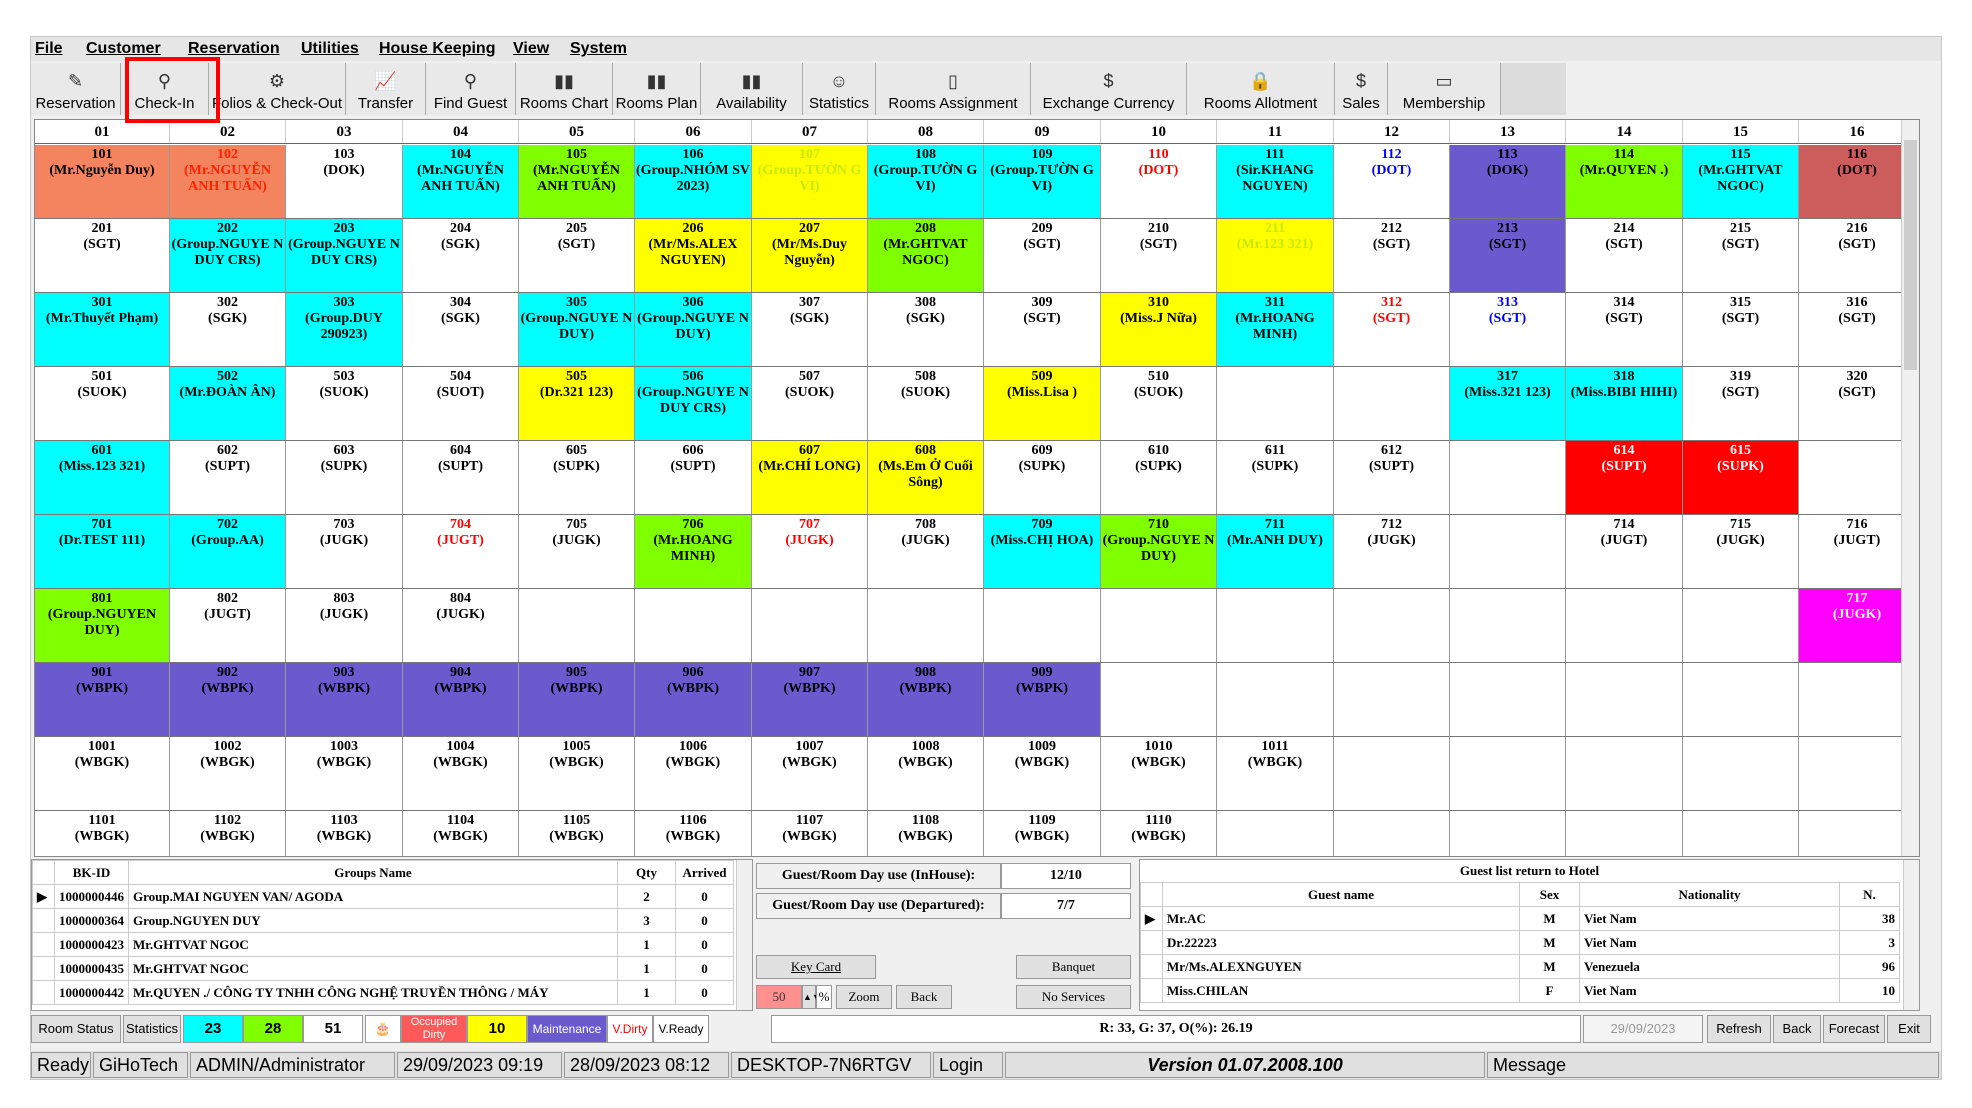  I want to click on room-cell: 1002 (WBGK), so click(228, 773).